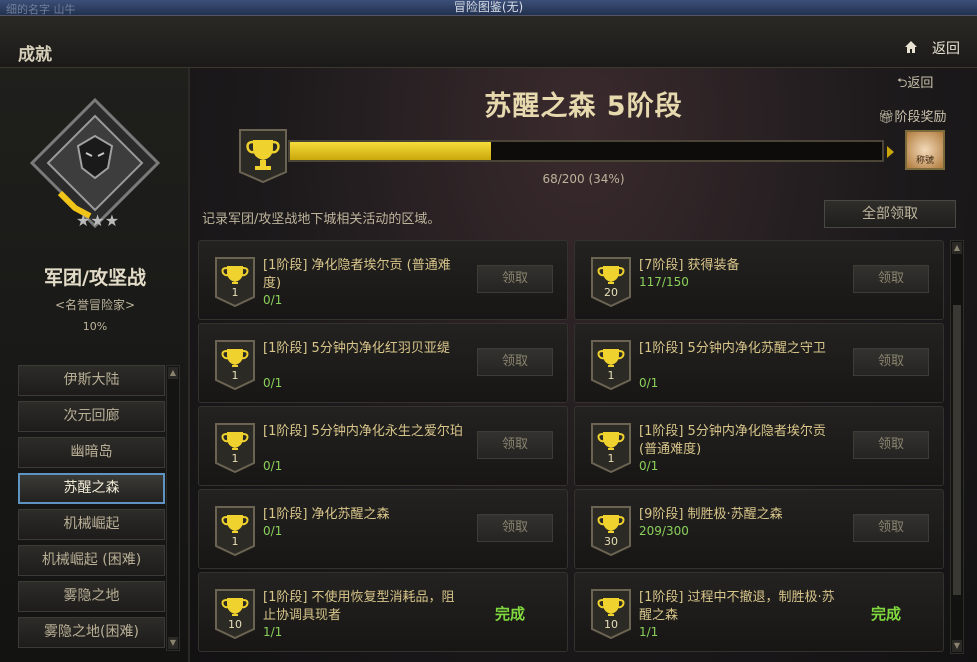 This screenshot has width=977, height=662. What do you see at coordinates (356, 348) in the screenshot?
I see `achievement-name: [1阶段] 5分钟内净化红羽贝亚缇` at bounding box center [356, 348].